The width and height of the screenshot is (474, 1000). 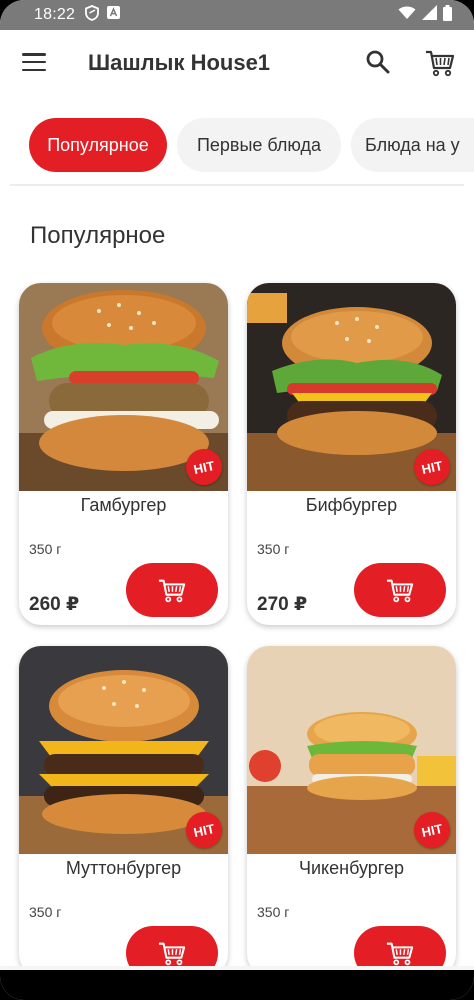 What do you see at coordinates (259, 145) in the screenshot?
I see `category-chip-first-courses: Первые блюда` at bounding box center [259, 145].